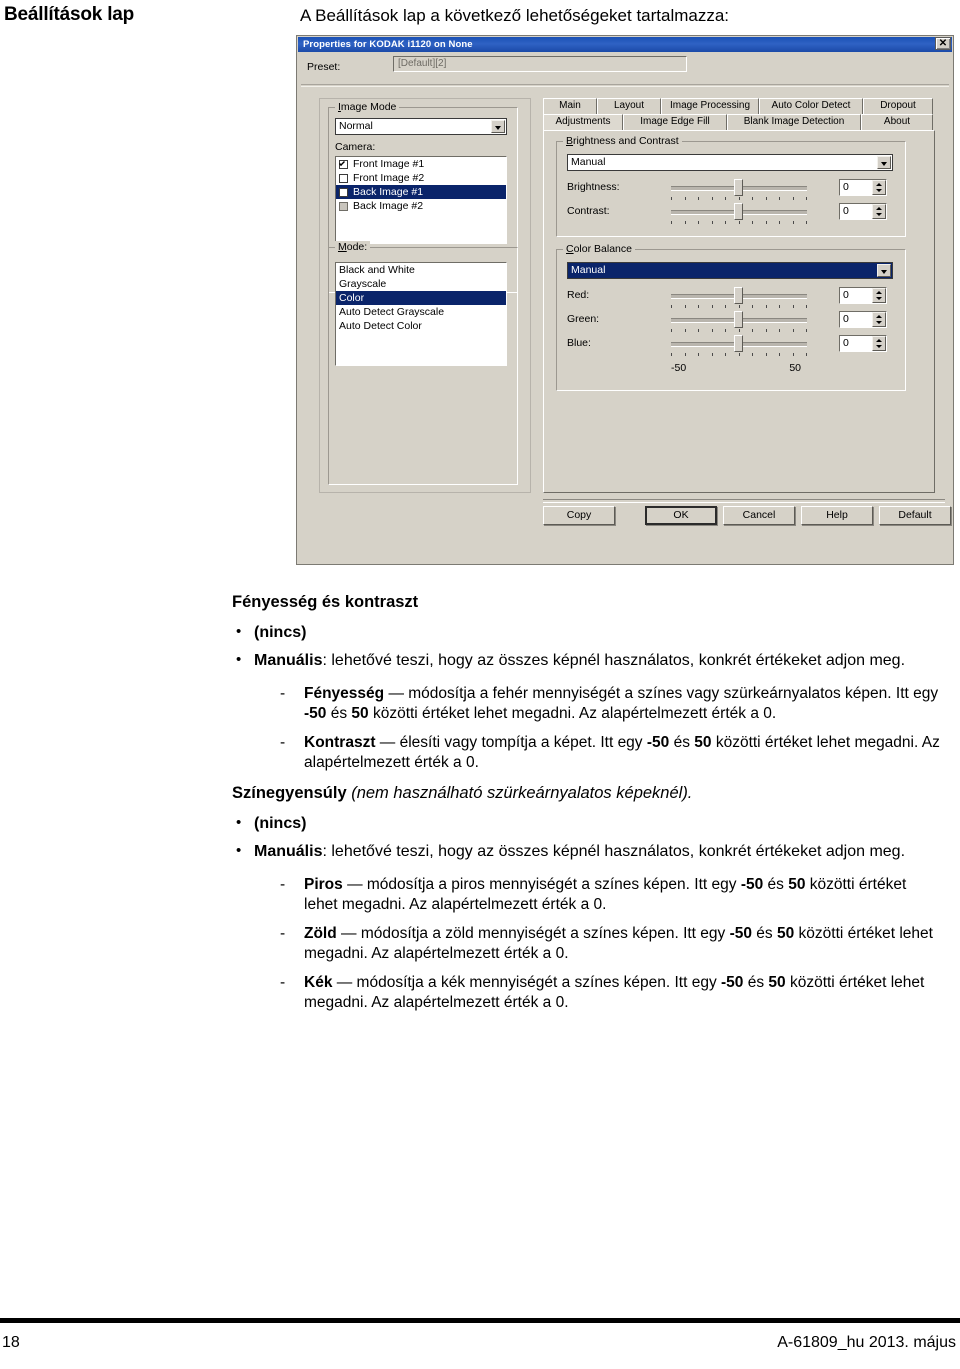 Image resolution: width=960 pixels, height=1369 pixels. What do you see at coordinates (730, 270) in the screenshot?
I see `color-balance-mode-select: Manual` at bounding box center [730, 270].